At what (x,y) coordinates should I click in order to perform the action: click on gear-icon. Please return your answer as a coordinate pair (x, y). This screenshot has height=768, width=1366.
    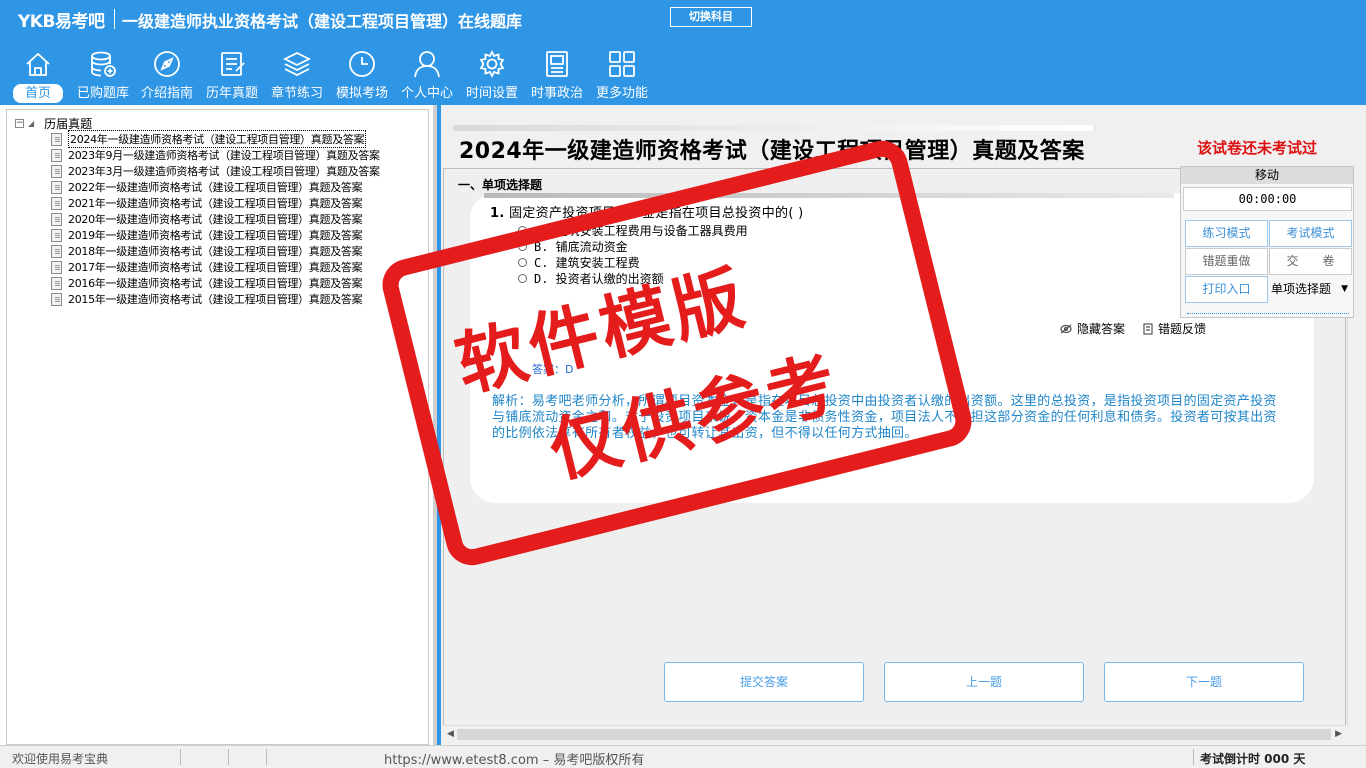
    Looking at the image, I should click on (492, 64).